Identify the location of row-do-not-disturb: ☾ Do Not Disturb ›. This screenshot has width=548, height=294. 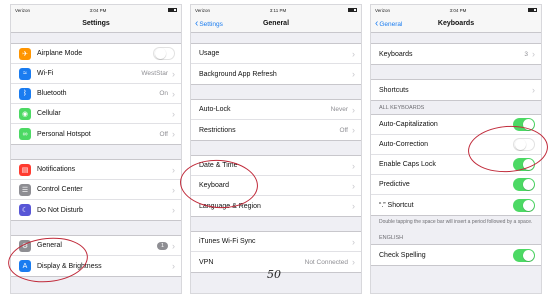
(96, 210).